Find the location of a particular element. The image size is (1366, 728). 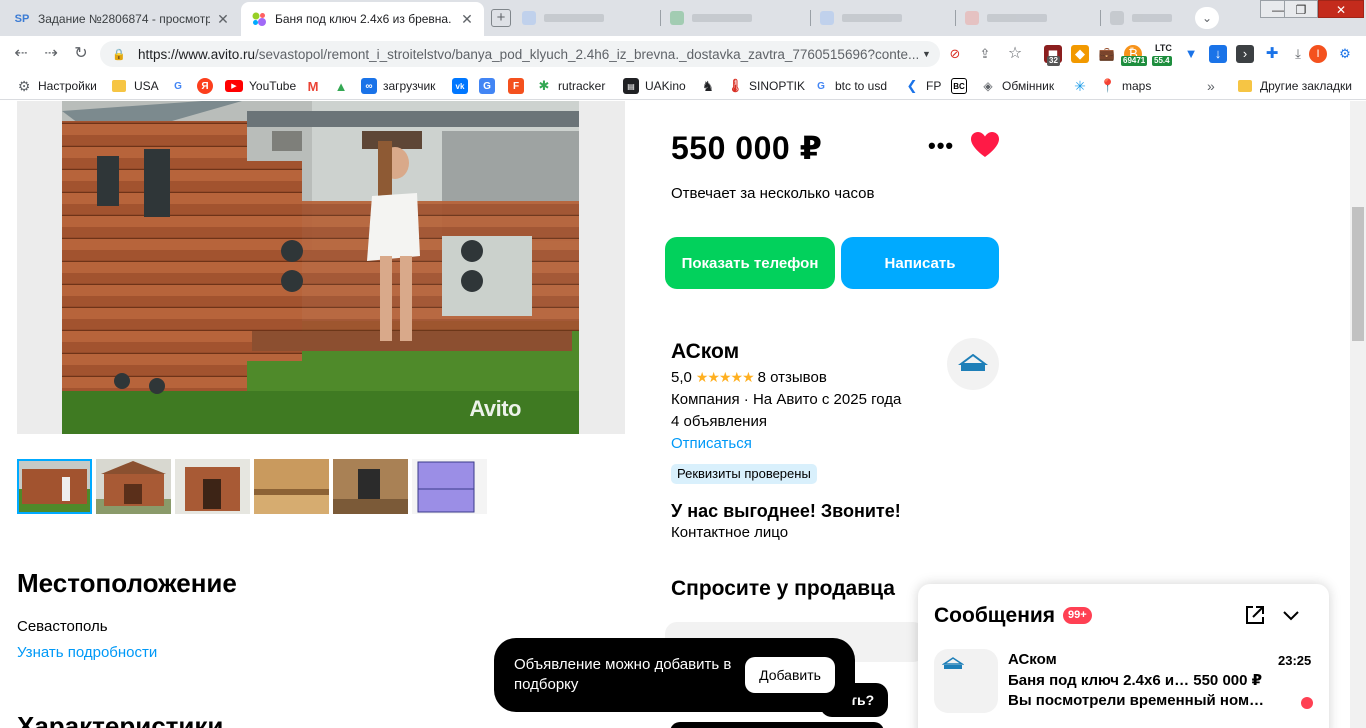

bookmark-loader: ∞ загрузчик is located at coordinates (398, 86).